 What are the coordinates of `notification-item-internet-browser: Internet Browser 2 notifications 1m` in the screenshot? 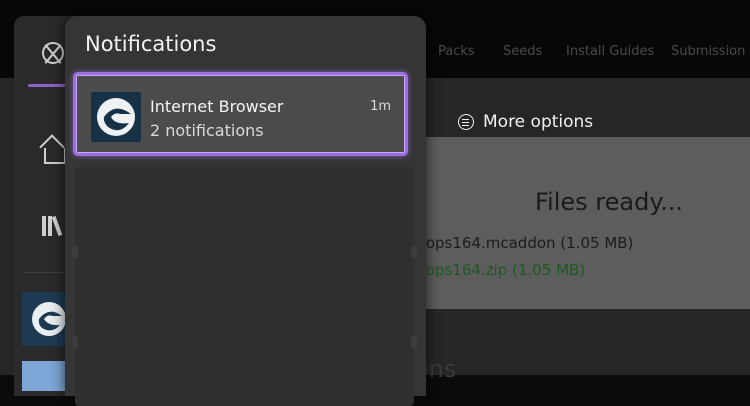 It's located at (240, 114).